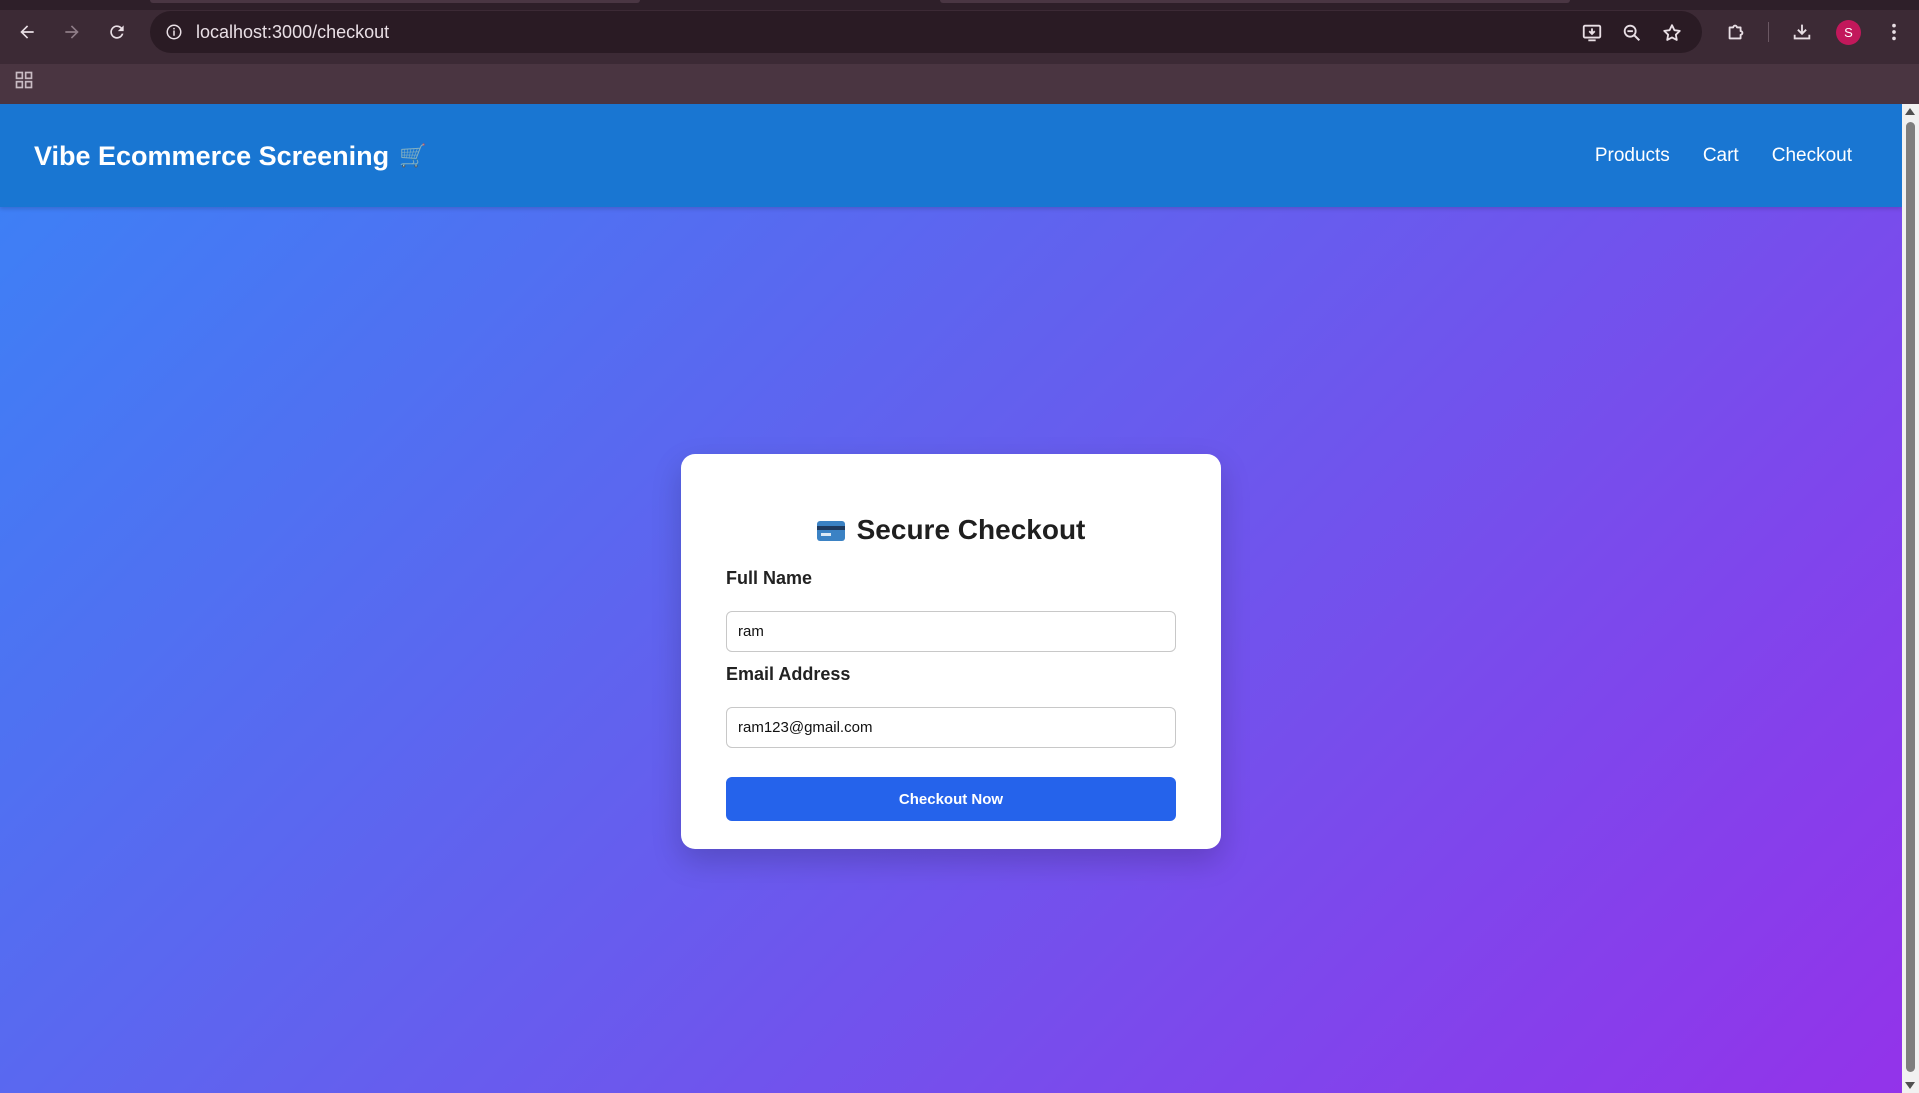 The width and height of the screenshot is (1919, 1093). What do you see at coordinates (951, 727) in the screenshot?
I see `email-field` at bounding box center [951, 727].